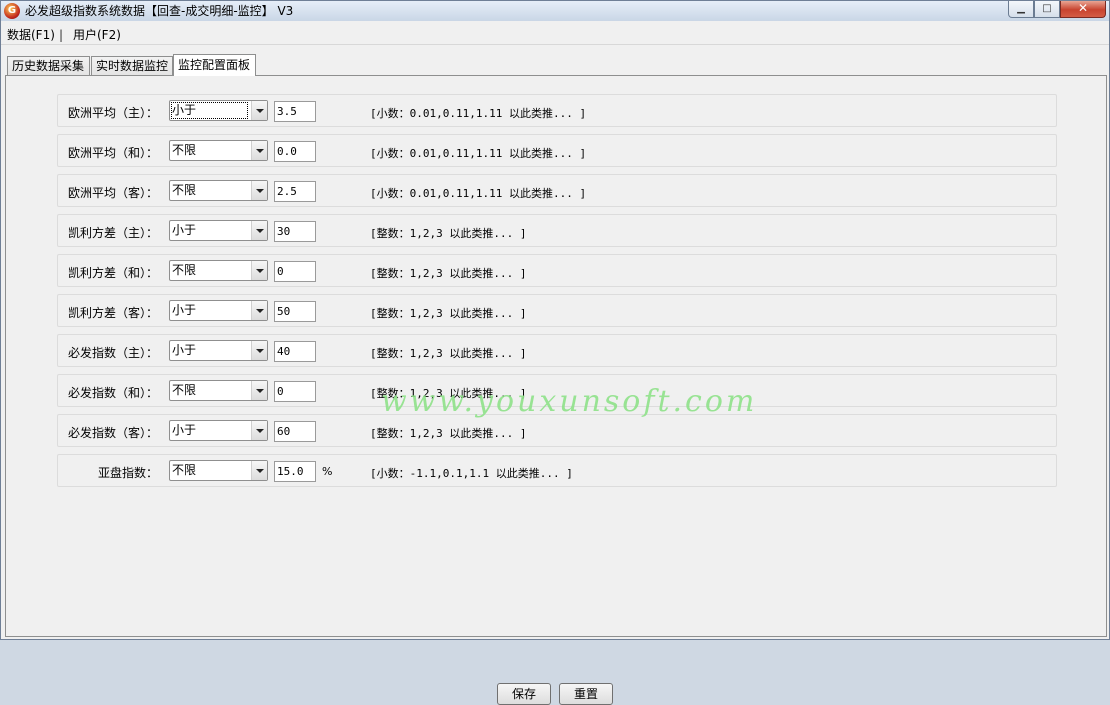 This screenshot has width=1110, height=705. What do you see at coordinates (295, 231) in the screenshot?
I see `threshold-input: 30` at bounding box center [295, 231].